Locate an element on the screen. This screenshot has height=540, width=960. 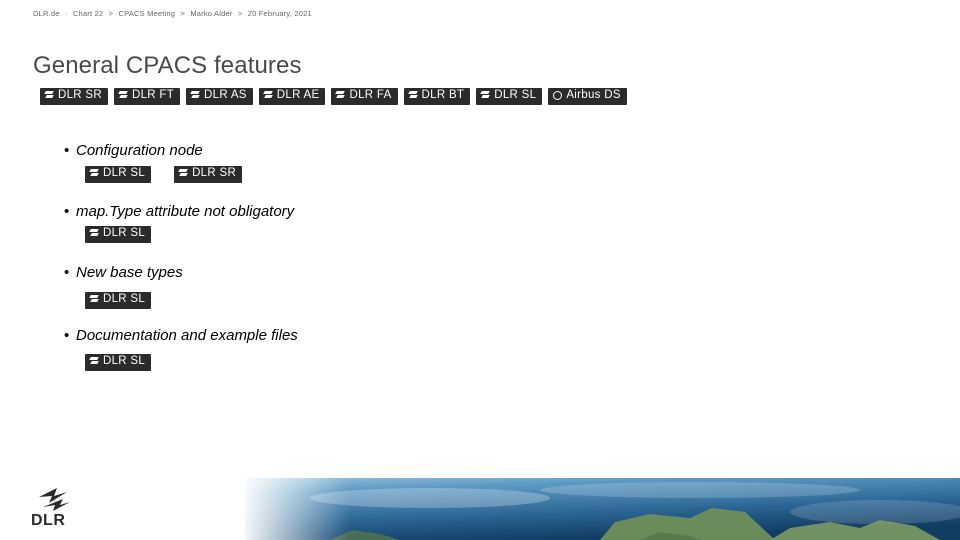
tag-dlr-bt: DLR BT is located at coordinates (437, 96).